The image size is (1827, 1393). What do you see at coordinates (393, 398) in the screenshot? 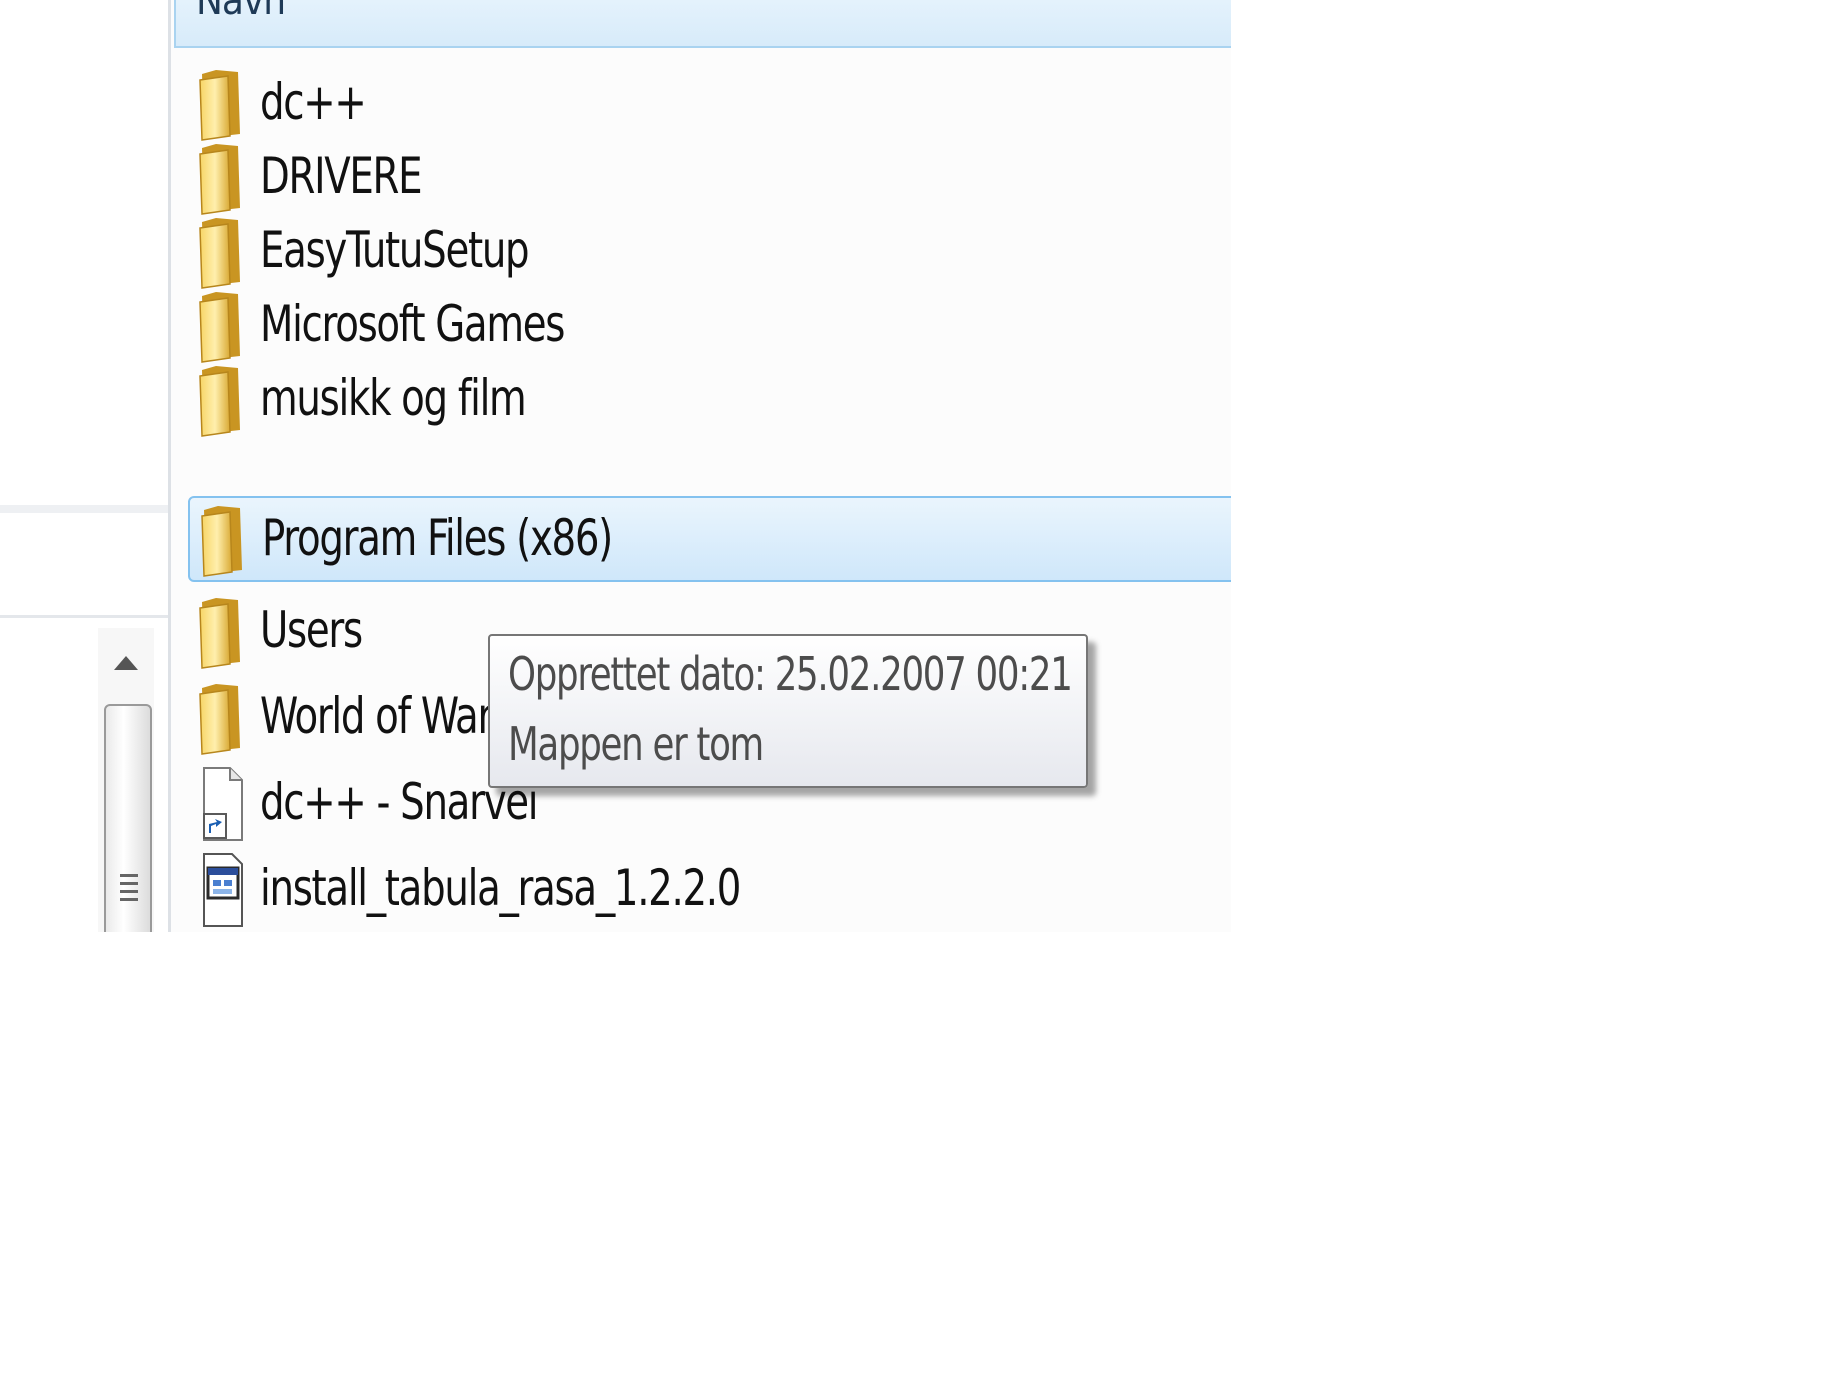
I see `file-name: musikk og film` at bounding box center [393, 398].